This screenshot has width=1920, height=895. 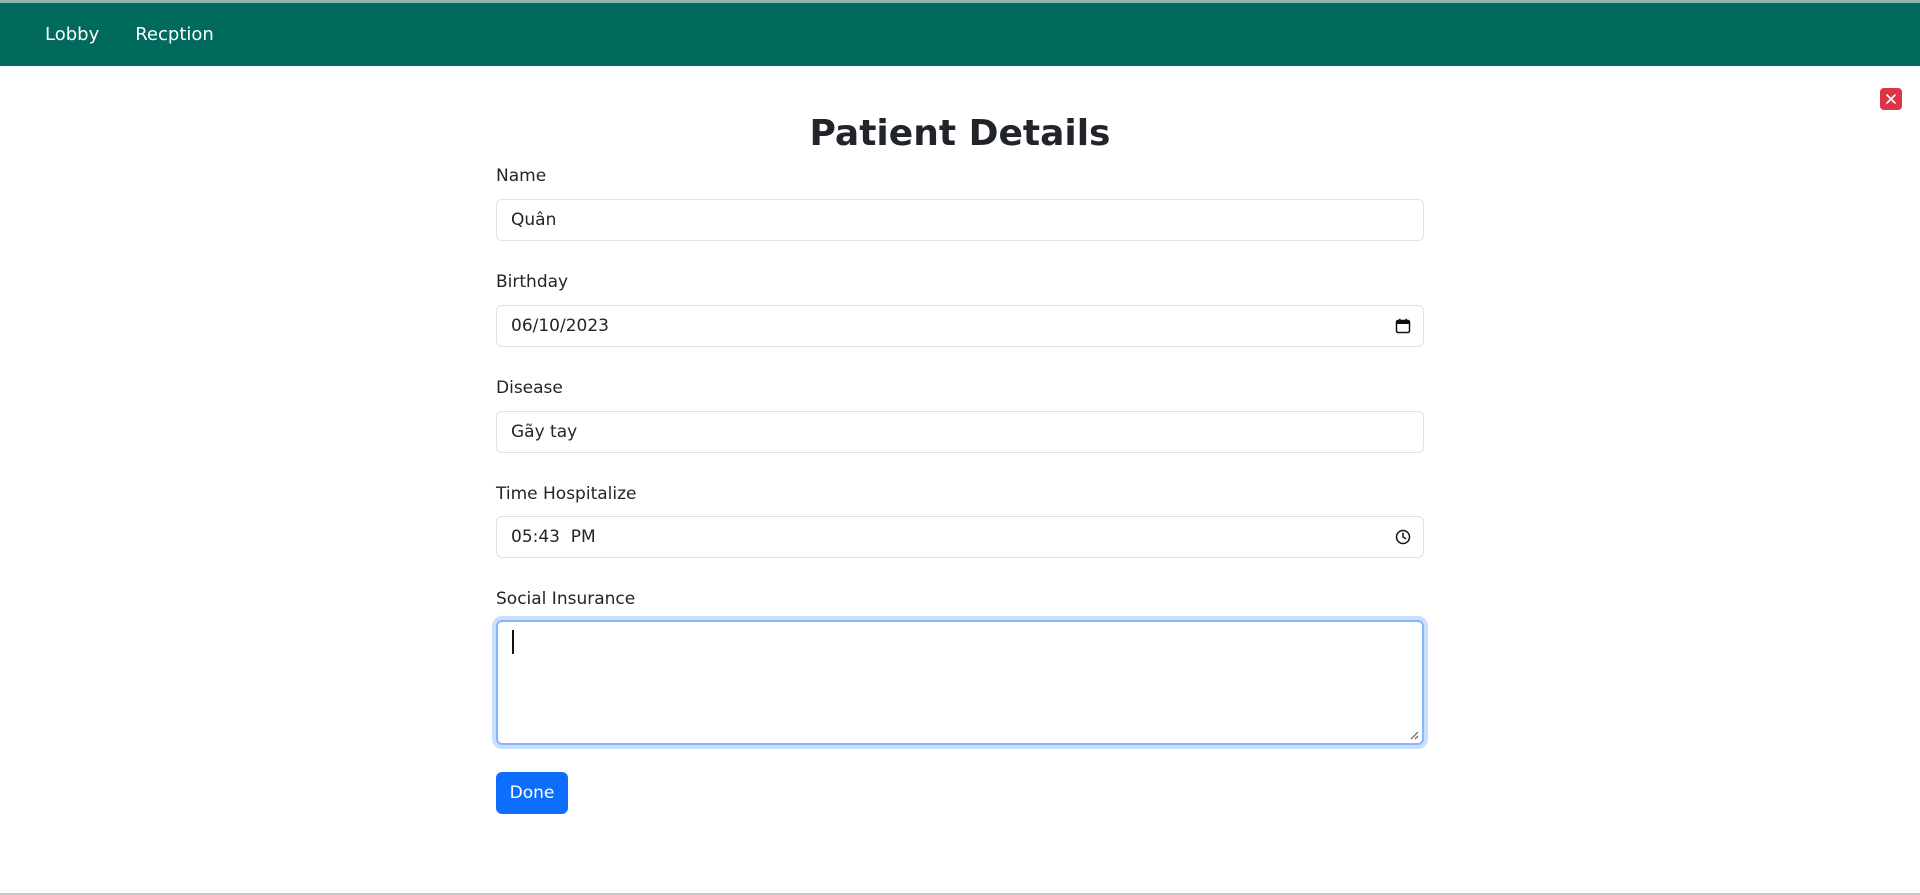 I want to click on social-insurance-textarea, so click(x=960, y=682).